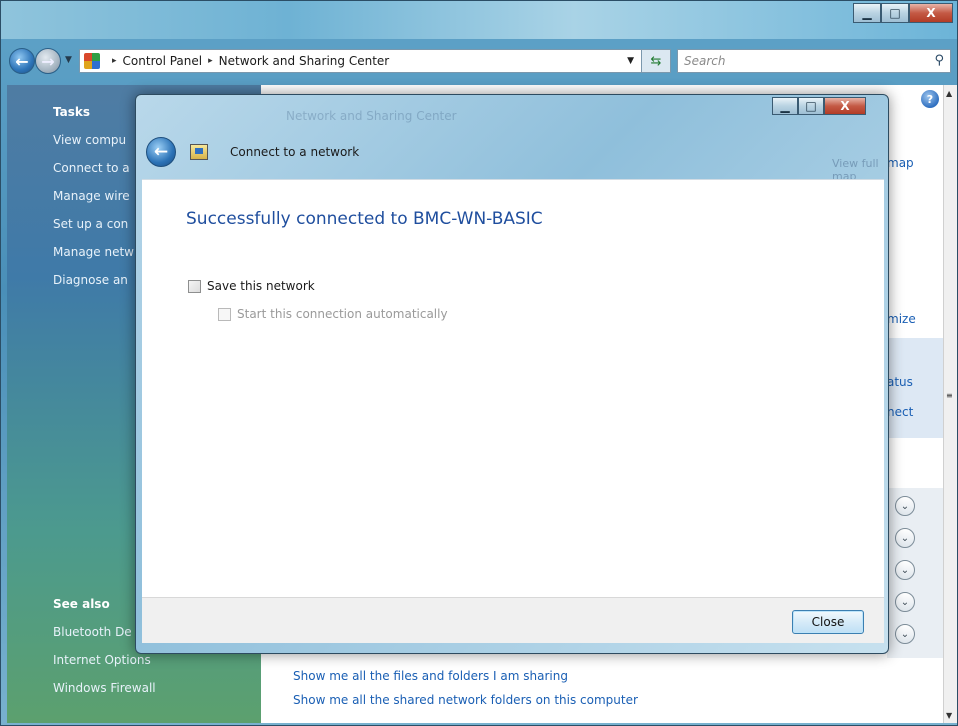  What do you see at coordinates (900, 163) in the screenshot?
I see `view-full-map-link: map` at bounding box center [900, 163].